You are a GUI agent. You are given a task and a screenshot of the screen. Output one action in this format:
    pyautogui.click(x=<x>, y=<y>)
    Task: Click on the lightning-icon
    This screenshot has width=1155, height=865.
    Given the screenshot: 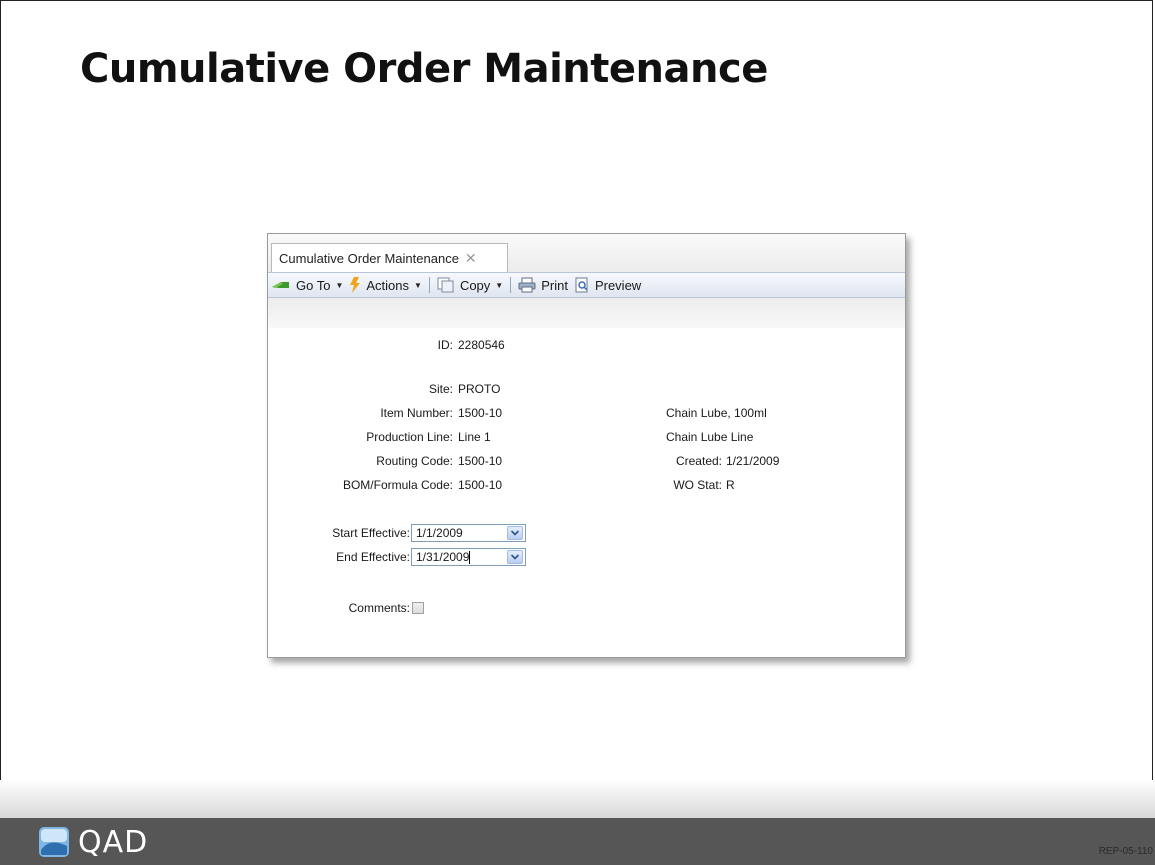 What is the action you would take?
    pyautogui.click(x=355, y=285)
    